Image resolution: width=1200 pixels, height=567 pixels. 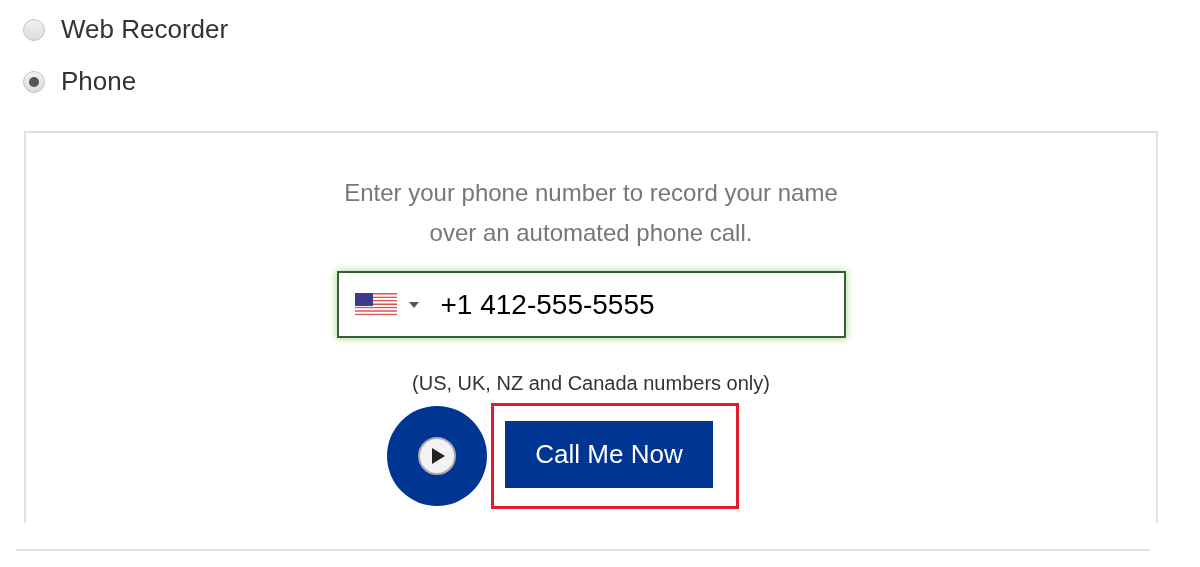 What do you see at coordinates (591, 213) in the screenshot?
I see `instruction-text: Enter your phone number to record your name over an automated phone call.` at bounding box center [591, 213].